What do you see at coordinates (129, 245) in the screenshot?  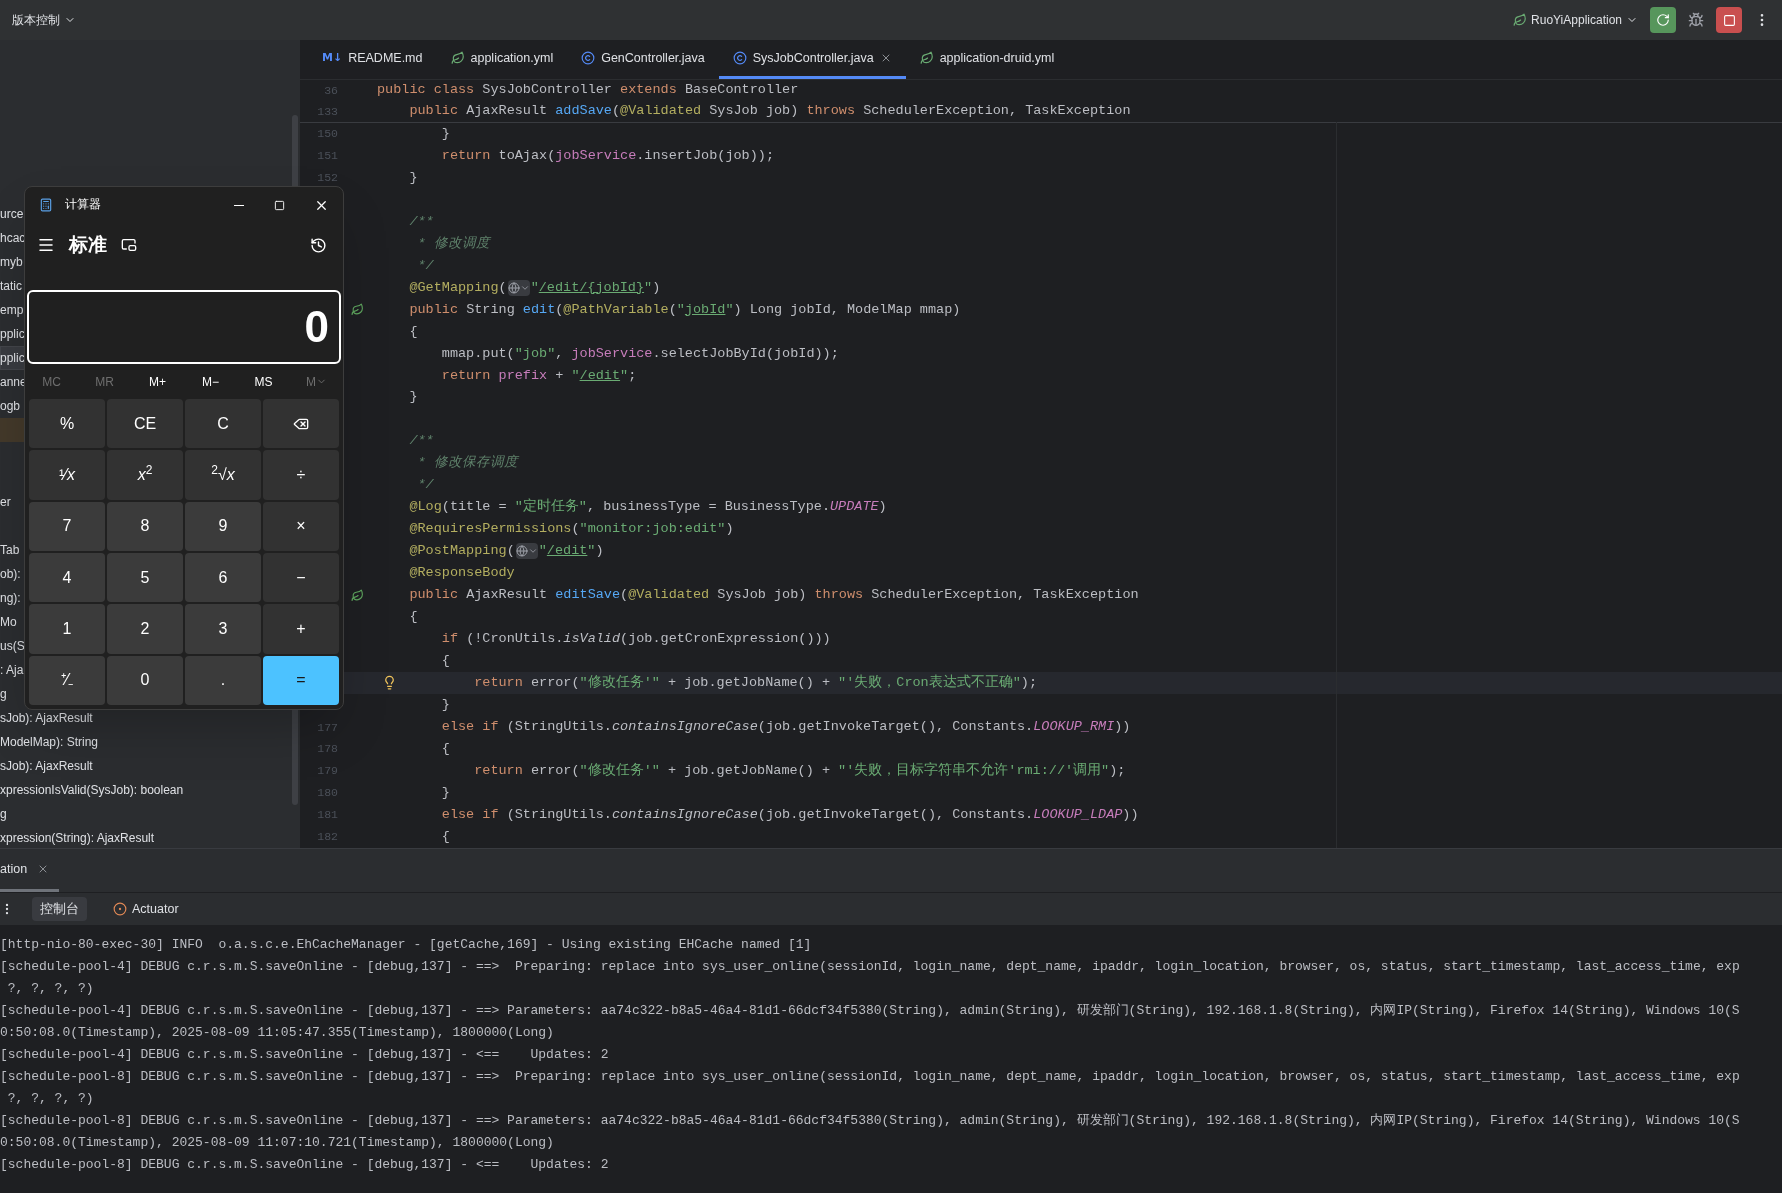 I see `keep-on-top-icon` at bounding box center [129, 245].